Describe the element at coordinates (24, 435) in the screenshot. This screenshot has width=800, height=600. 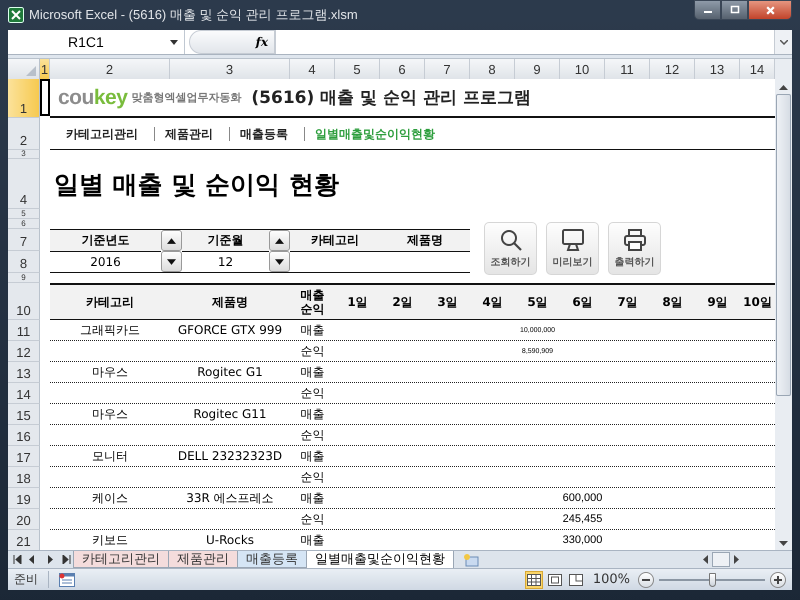
I see `row-header: 16` at that location.